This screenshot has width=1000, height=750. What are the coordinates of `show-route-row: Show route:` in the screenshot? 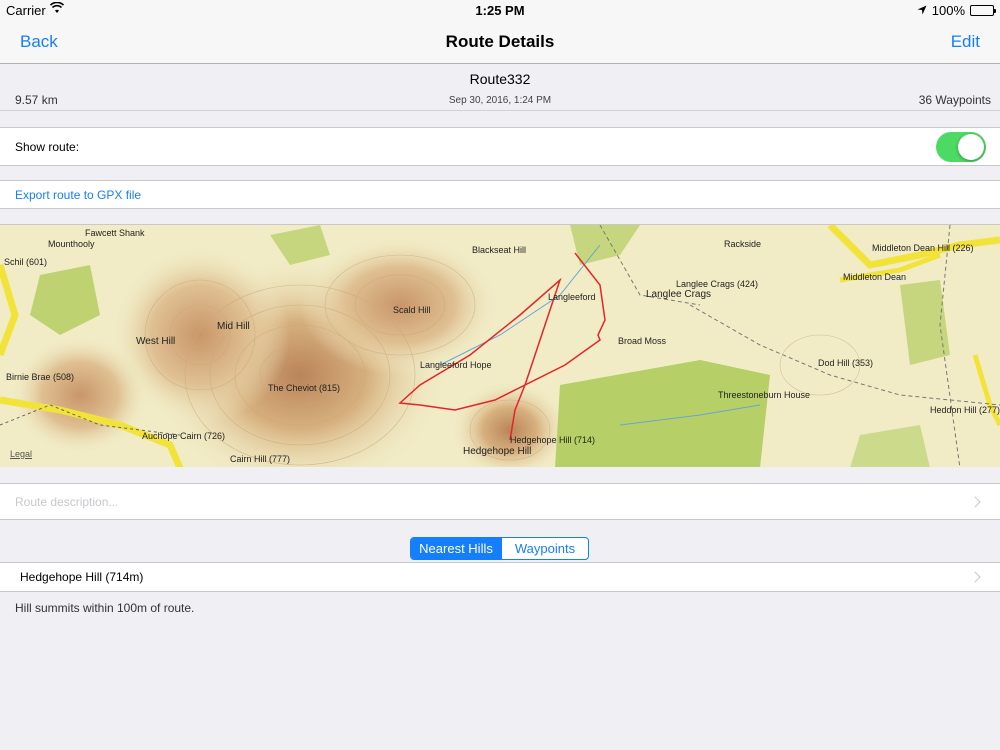 It's located at (500, 146).